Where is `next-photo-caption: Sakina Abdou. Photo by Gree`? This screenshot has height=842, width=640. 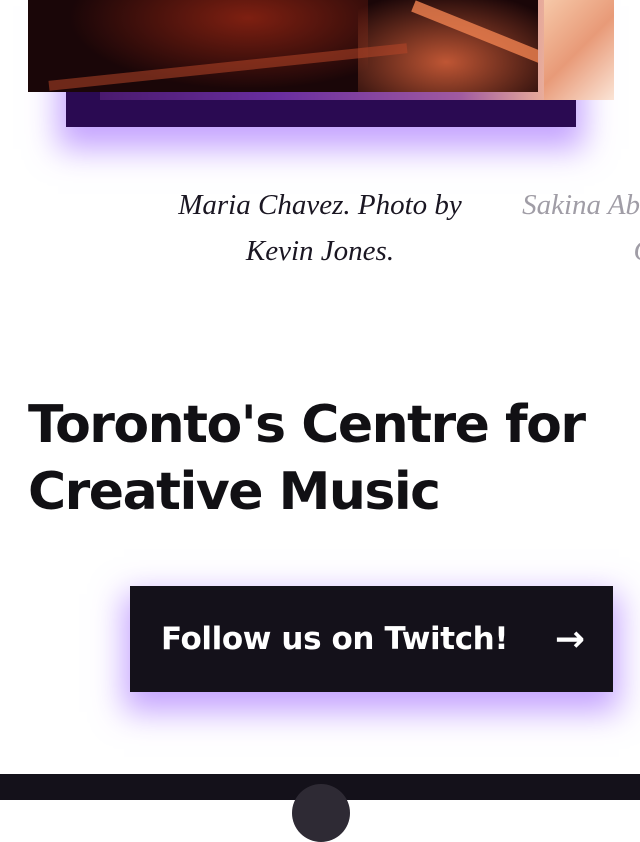 next-photo-caption: Sakina Abdou. Photo by Gree is located at coordinates (581, 228).